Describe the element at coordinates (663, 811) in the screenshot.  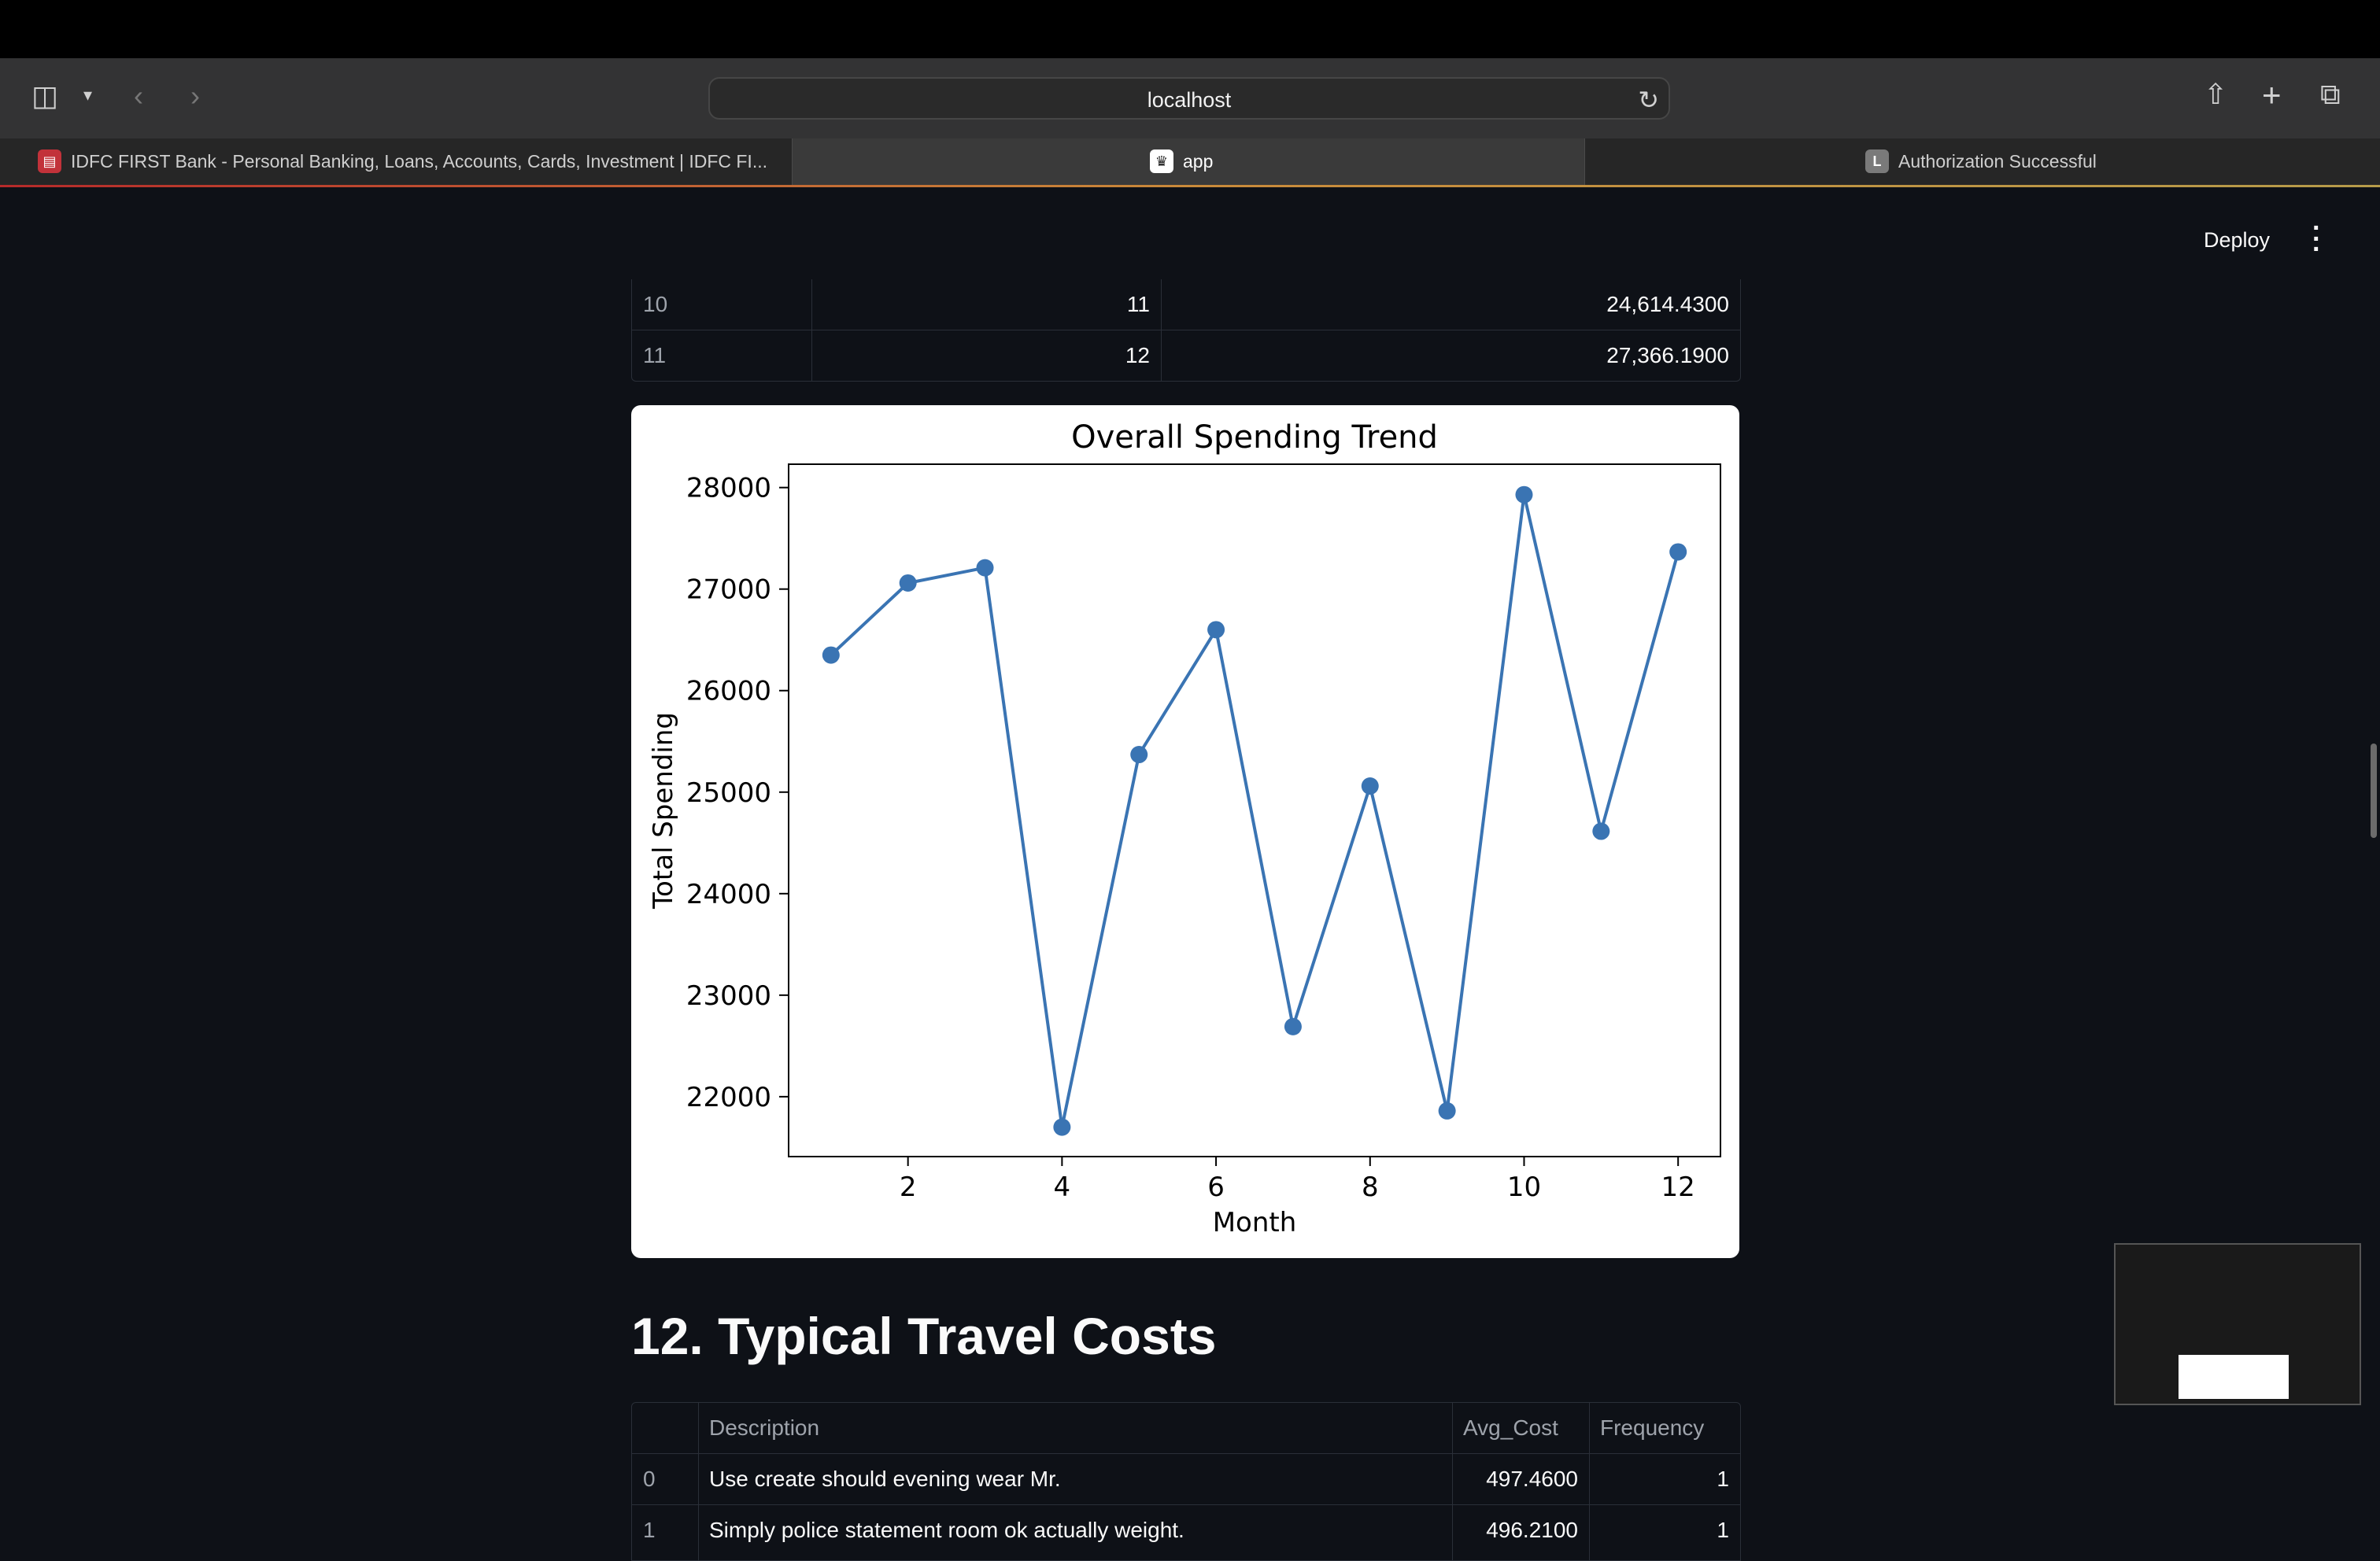
I see `y-axis-label: Total Spending` at that location.